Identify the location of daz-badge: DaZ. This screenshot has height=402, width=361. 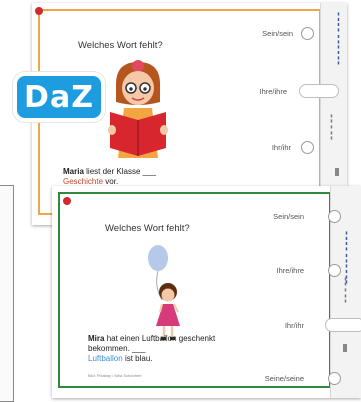
(59, 97).